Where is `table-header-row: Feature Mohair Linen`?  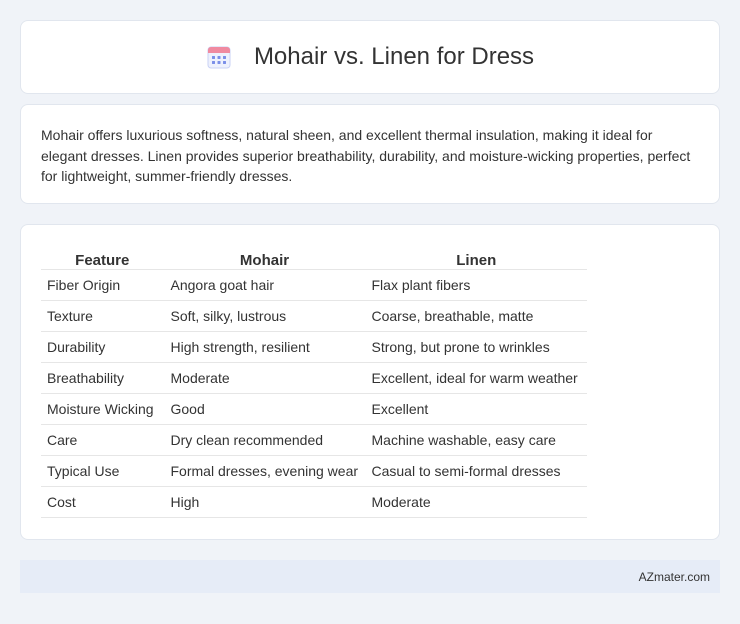 table-header-row: Feature Mohair Linen is located at coordinates (314, 258).